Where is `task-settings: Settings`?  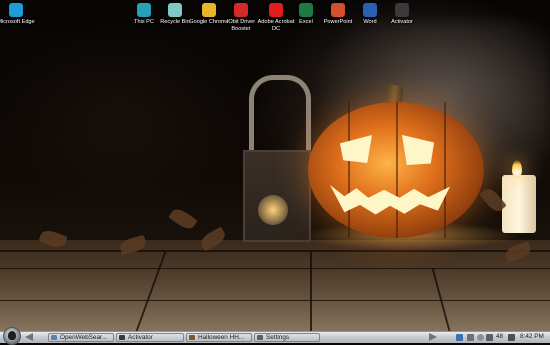 task-settings: Settings is located at coordinates (287, 337).